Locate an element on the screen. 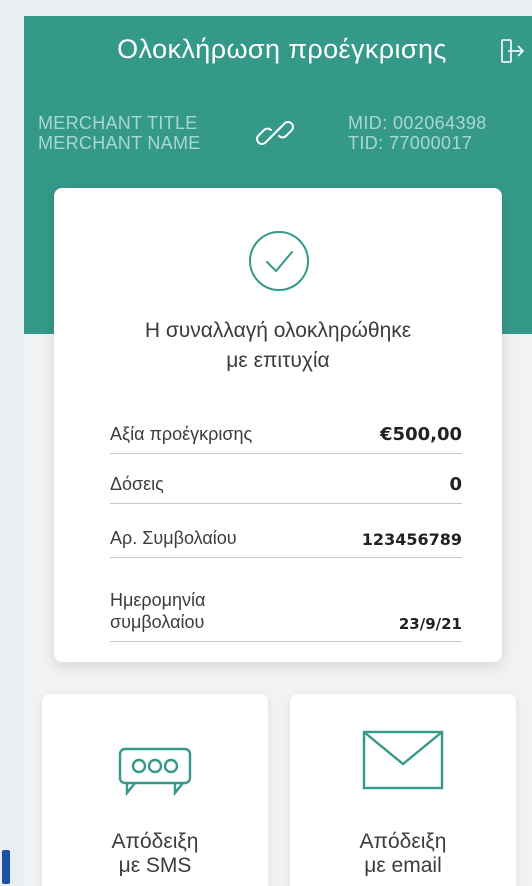 Image resolution: width=532 pixels, height=886 pixels. terminal-info: MID: 002064398 TID: 77000017 is located at coordinates (417, 133).